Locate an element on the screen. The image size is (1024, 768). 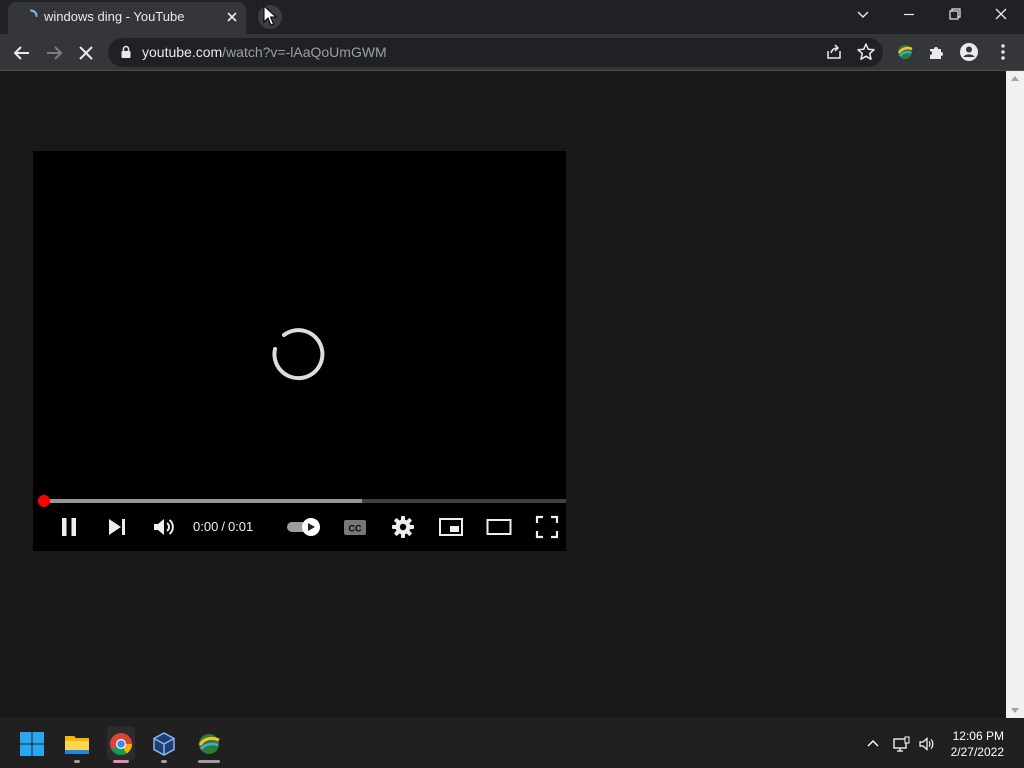
theater-mode-icon is located at coordinates (499, 527).